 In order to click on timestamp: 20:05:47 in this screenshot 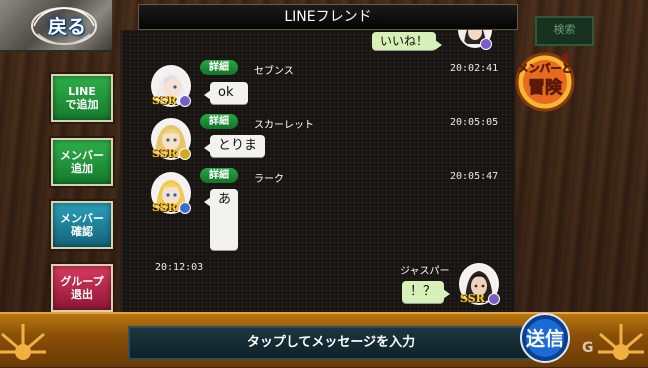, I will do `click(474, 176)`.